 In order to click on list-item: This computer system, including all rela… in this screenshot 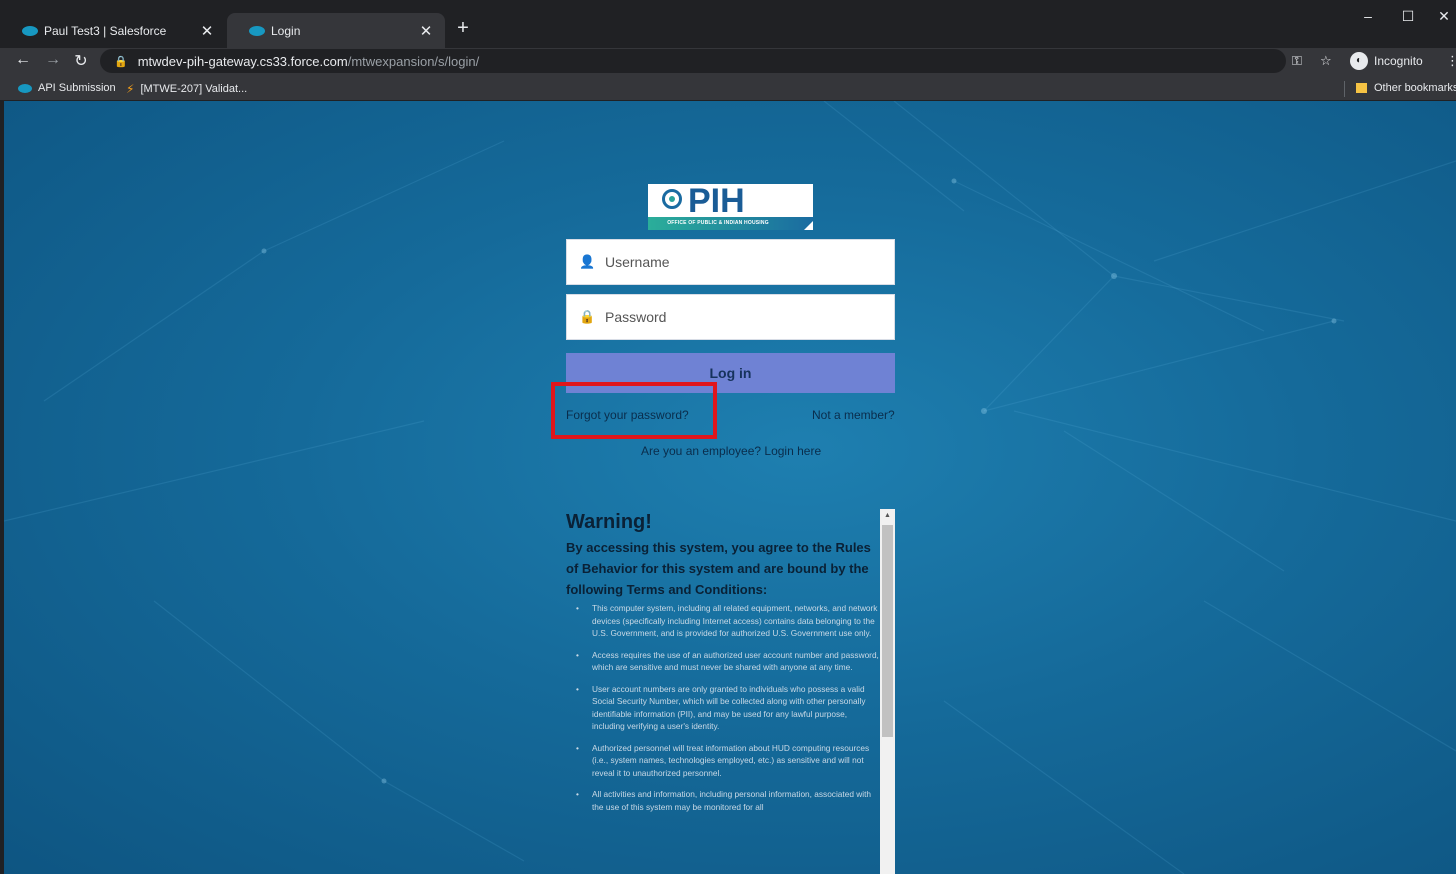, I will do `click(727, 621)`.